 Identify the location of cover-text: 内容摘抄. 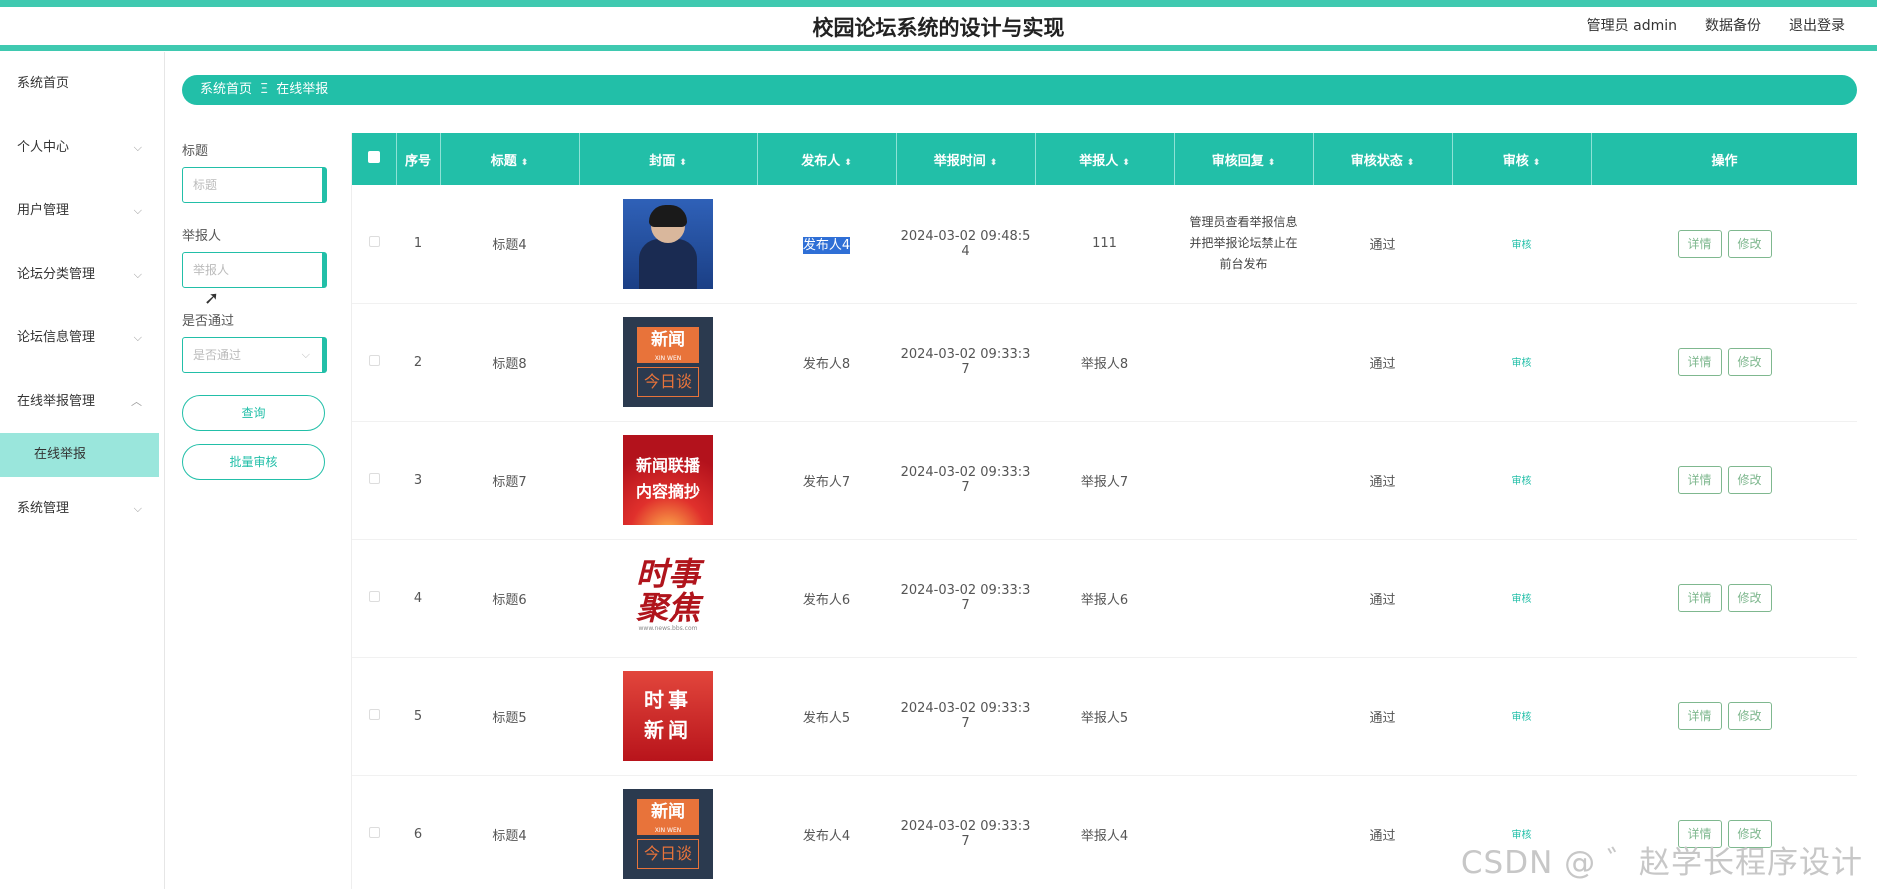
(667, 491).